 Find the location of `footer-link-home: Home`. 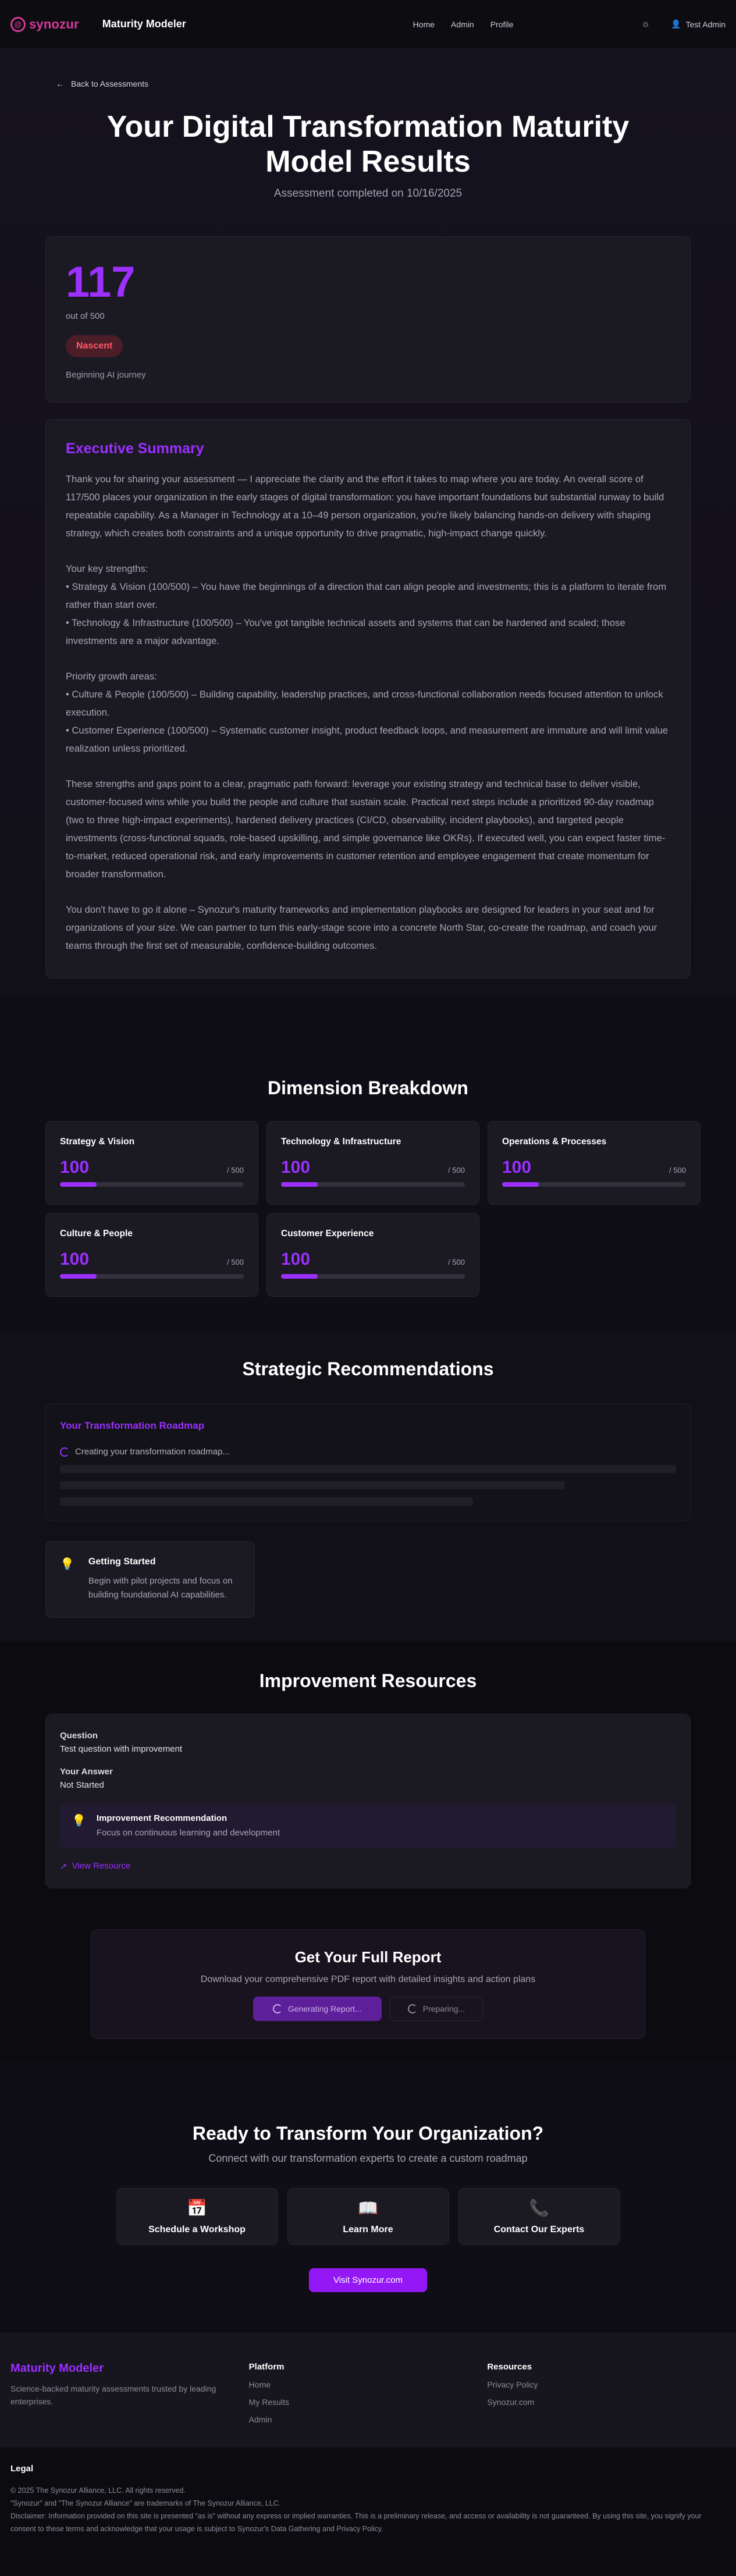

footer-link-home: Home is located at coordinates (368, 2384).